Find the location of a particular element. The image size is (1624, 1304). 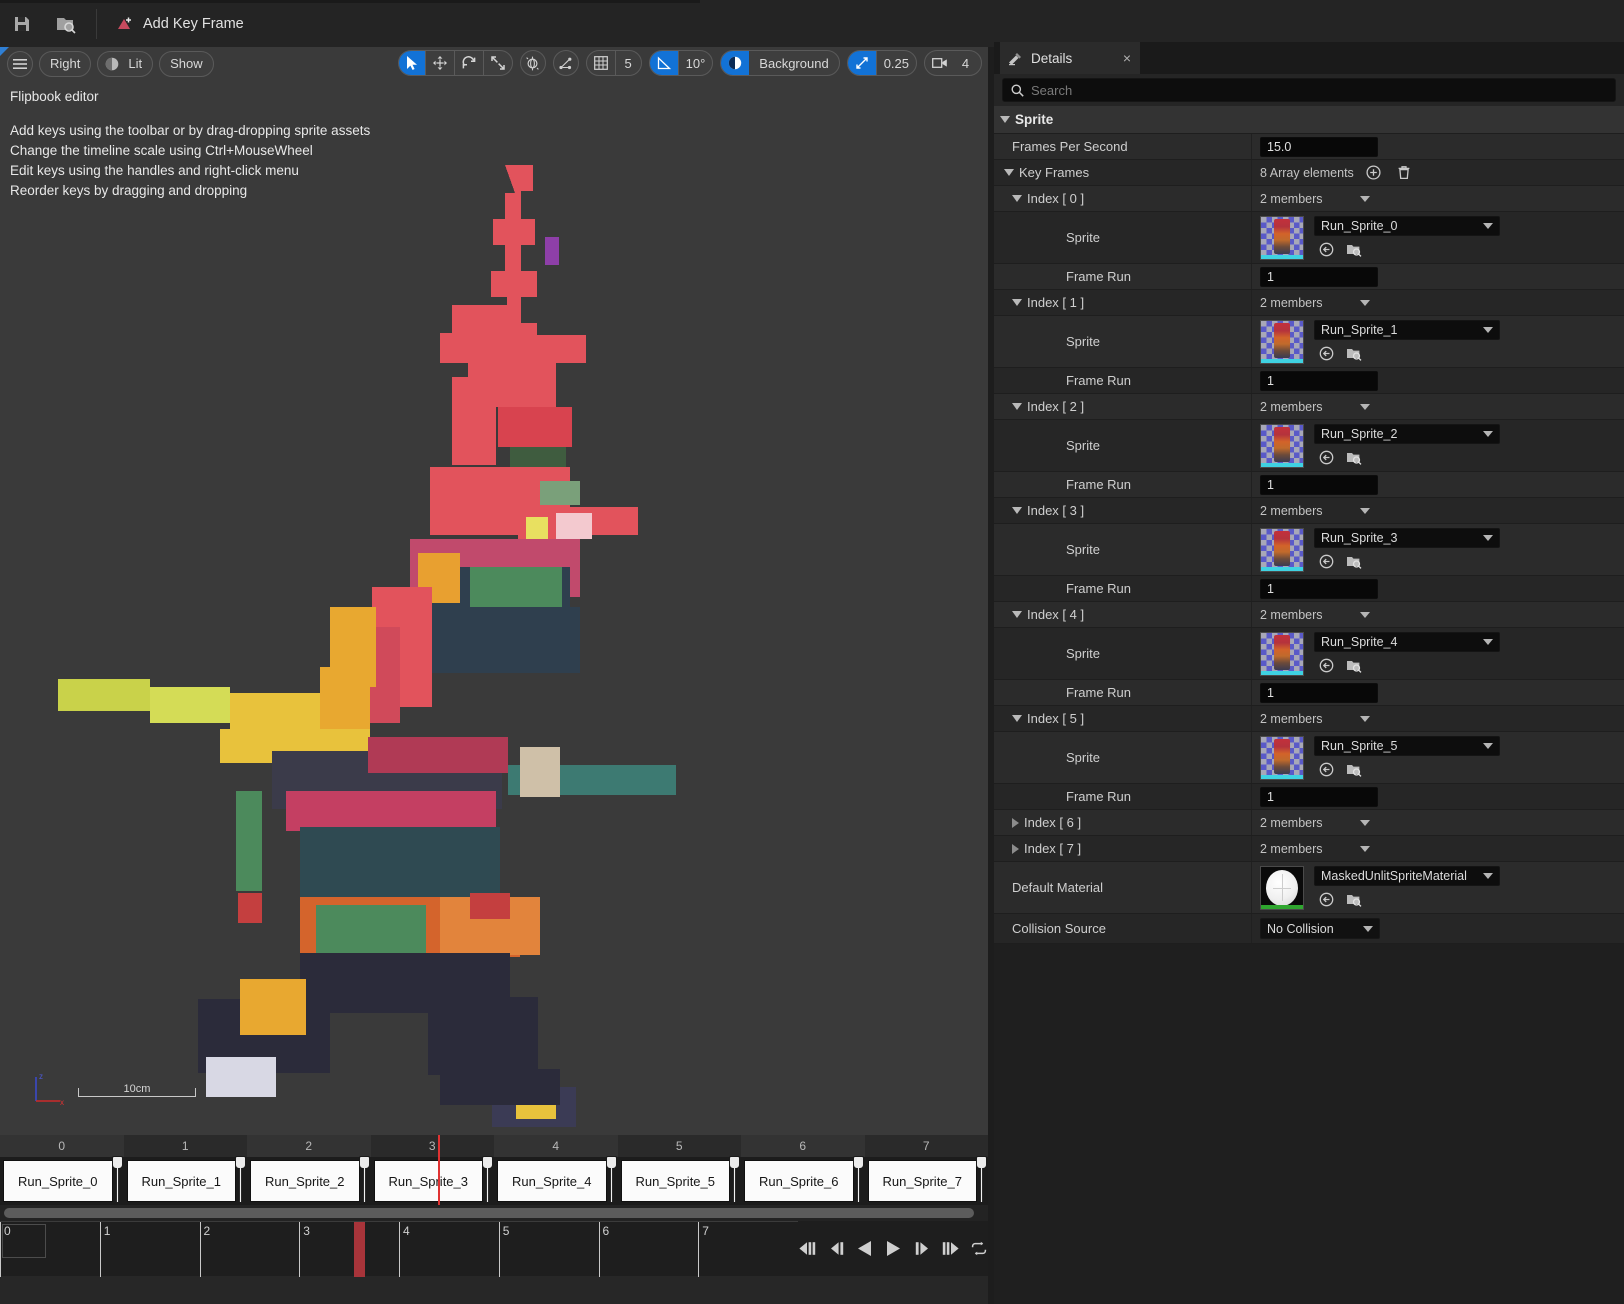

chevron-right-icon is located at coordinates (1015, 822).